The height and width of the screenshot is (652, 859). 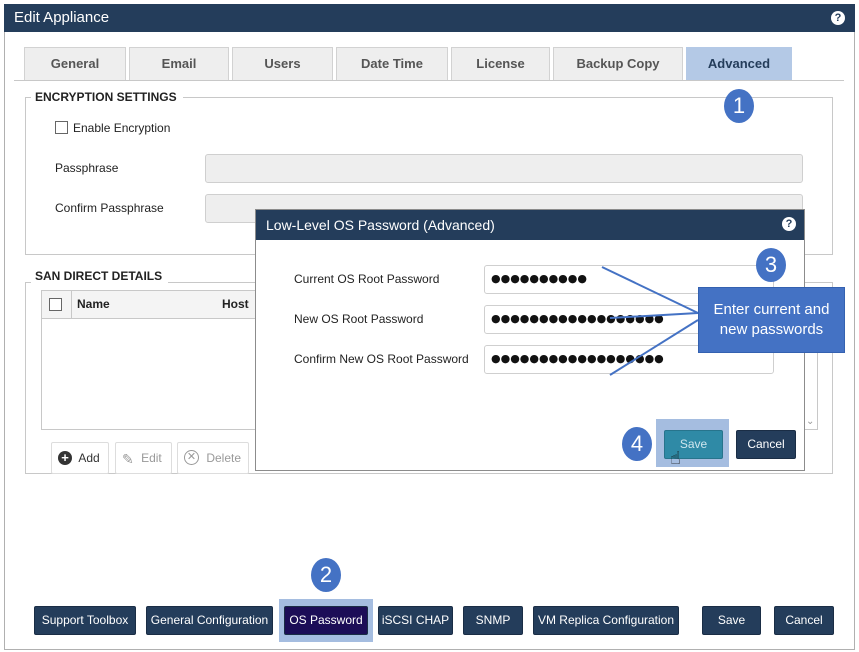 What do you see at coordinates (65, 457) in the screenshot?
I see `plus-icon: +` at bounding box center [65, 457].